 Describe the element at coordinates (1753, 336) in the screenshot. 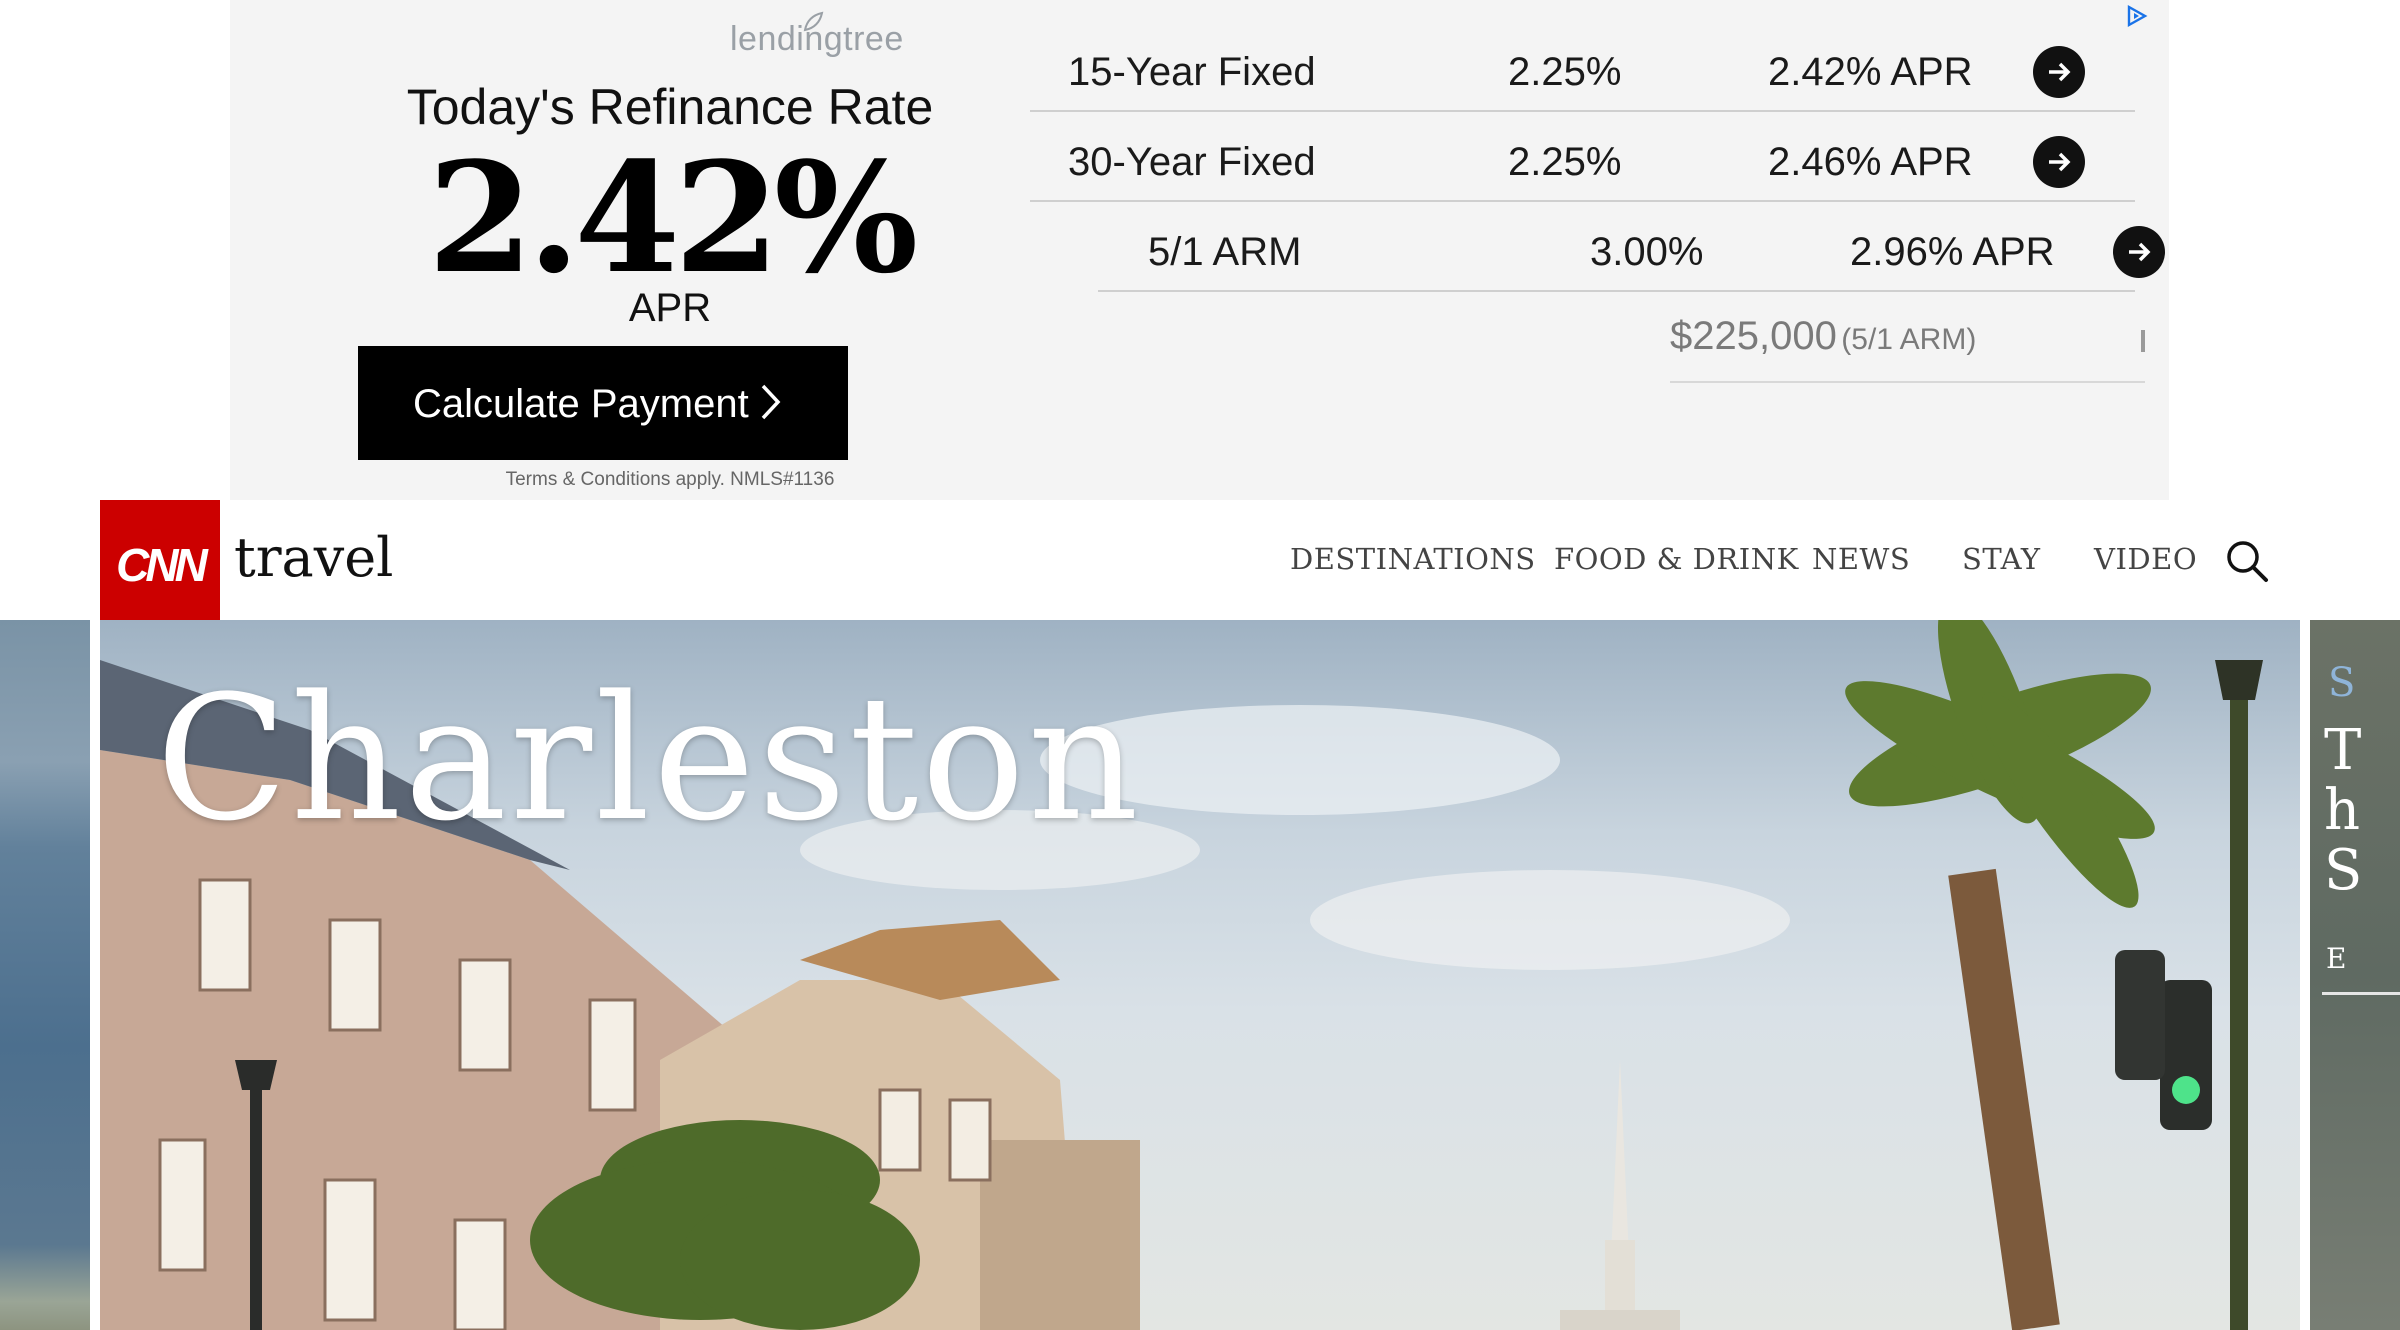

I see `loan-amount-value: $225,000` at that location.